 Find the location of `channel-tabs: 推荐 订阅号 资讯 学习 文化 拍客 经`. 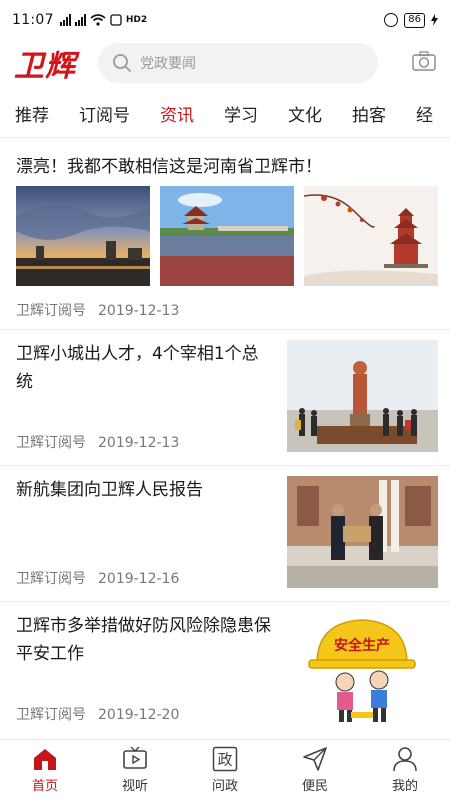

channel-tabs: 推荐 订阅号 资讯 学习 文化 拍客 经 is located at coordinates (225, 114).